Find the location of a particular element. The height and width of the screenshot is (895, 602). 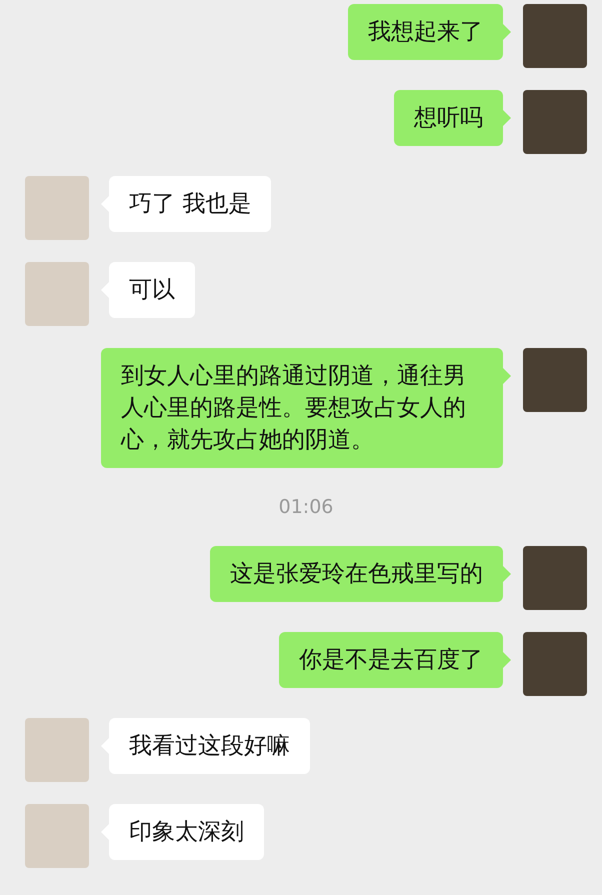

message-bubble: 到女人心里的路通过阴道，通往男人心里的路是性。要想攻占女人的心，就先攻占她的阴道。 is located at coordinates (302, 408).